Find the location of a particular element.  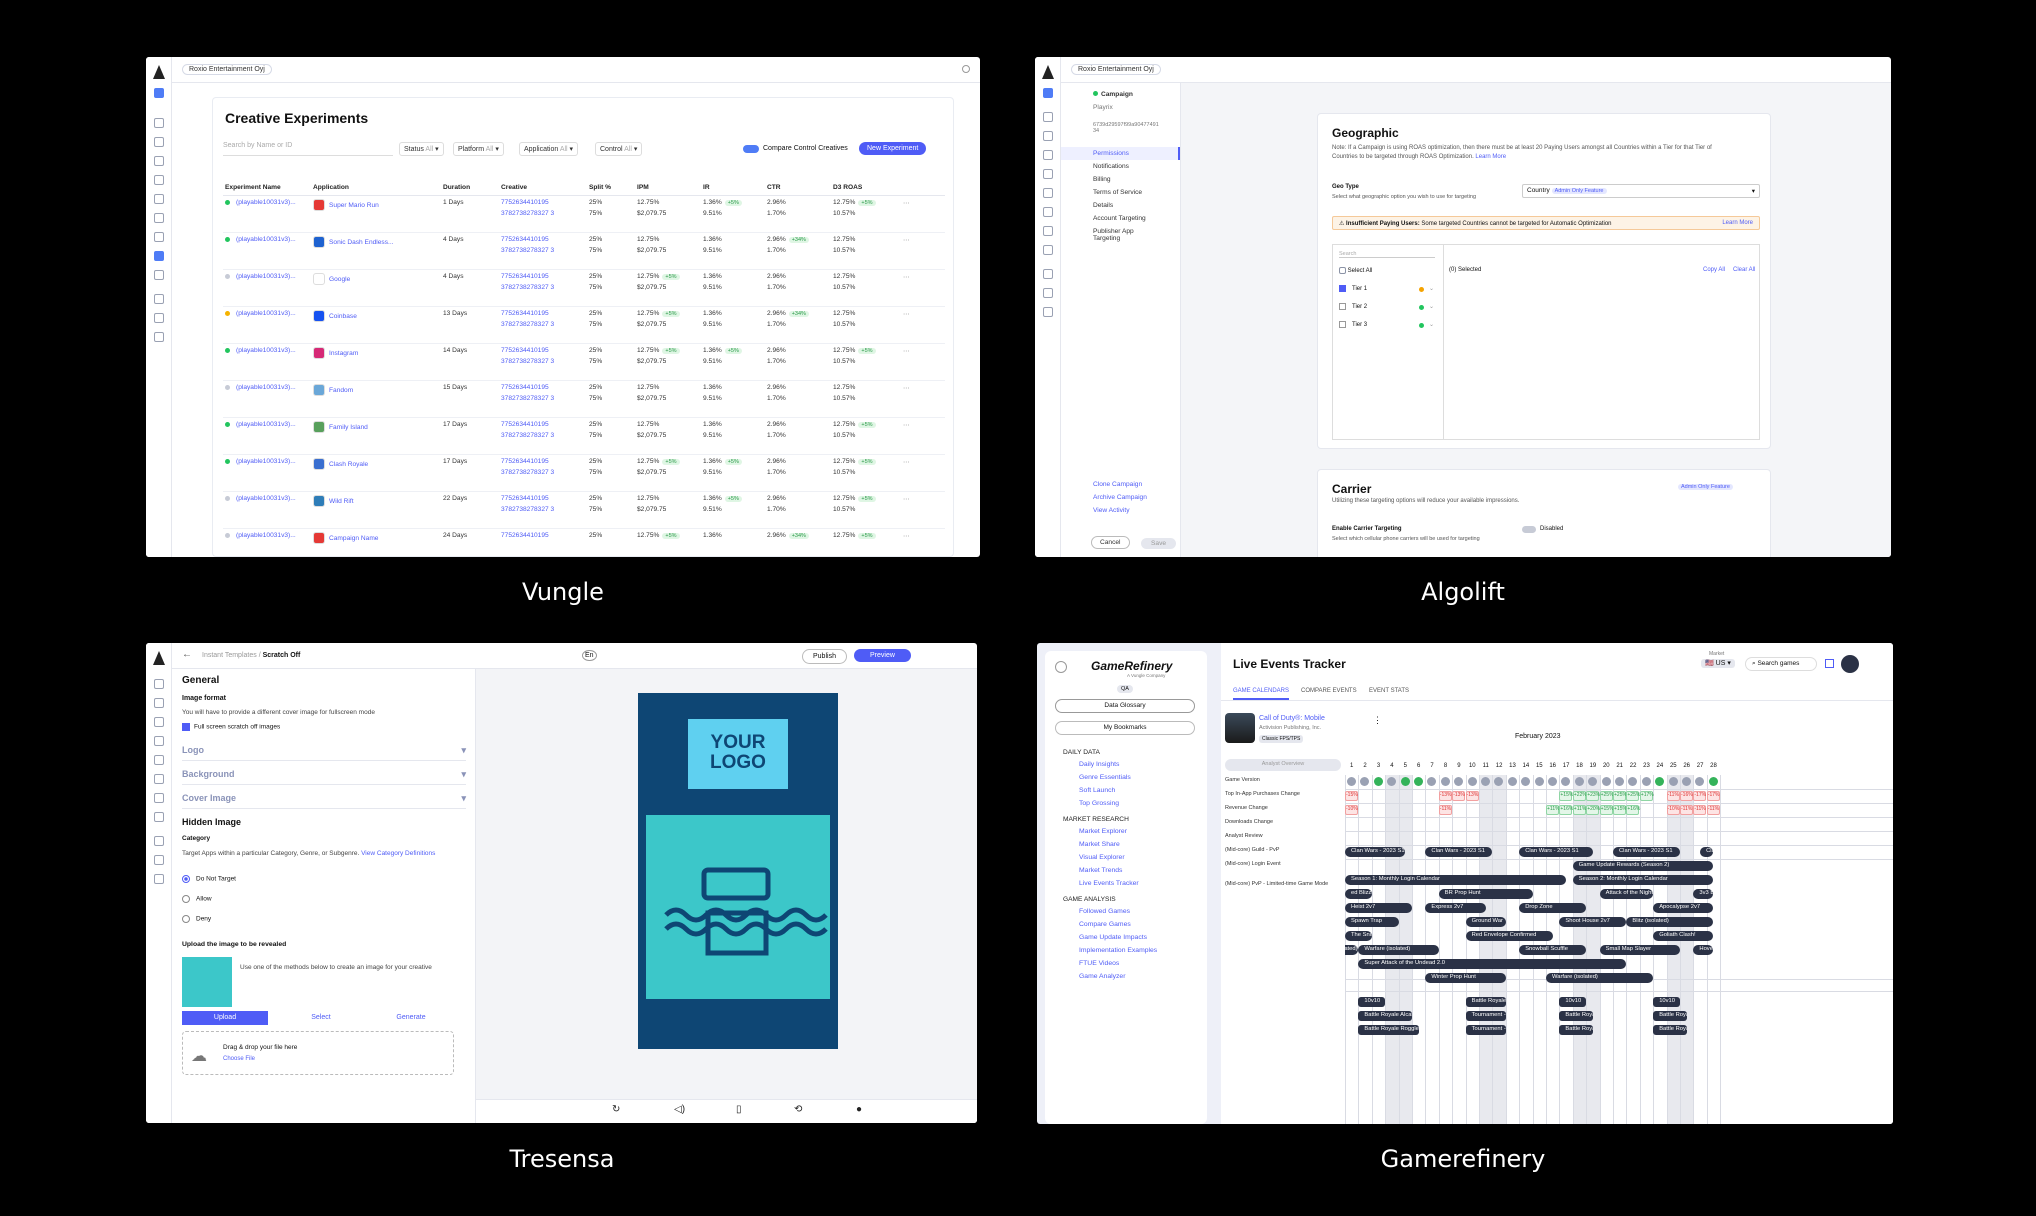

clear-all-link: Clear All is located at coordinates (1744, 270).